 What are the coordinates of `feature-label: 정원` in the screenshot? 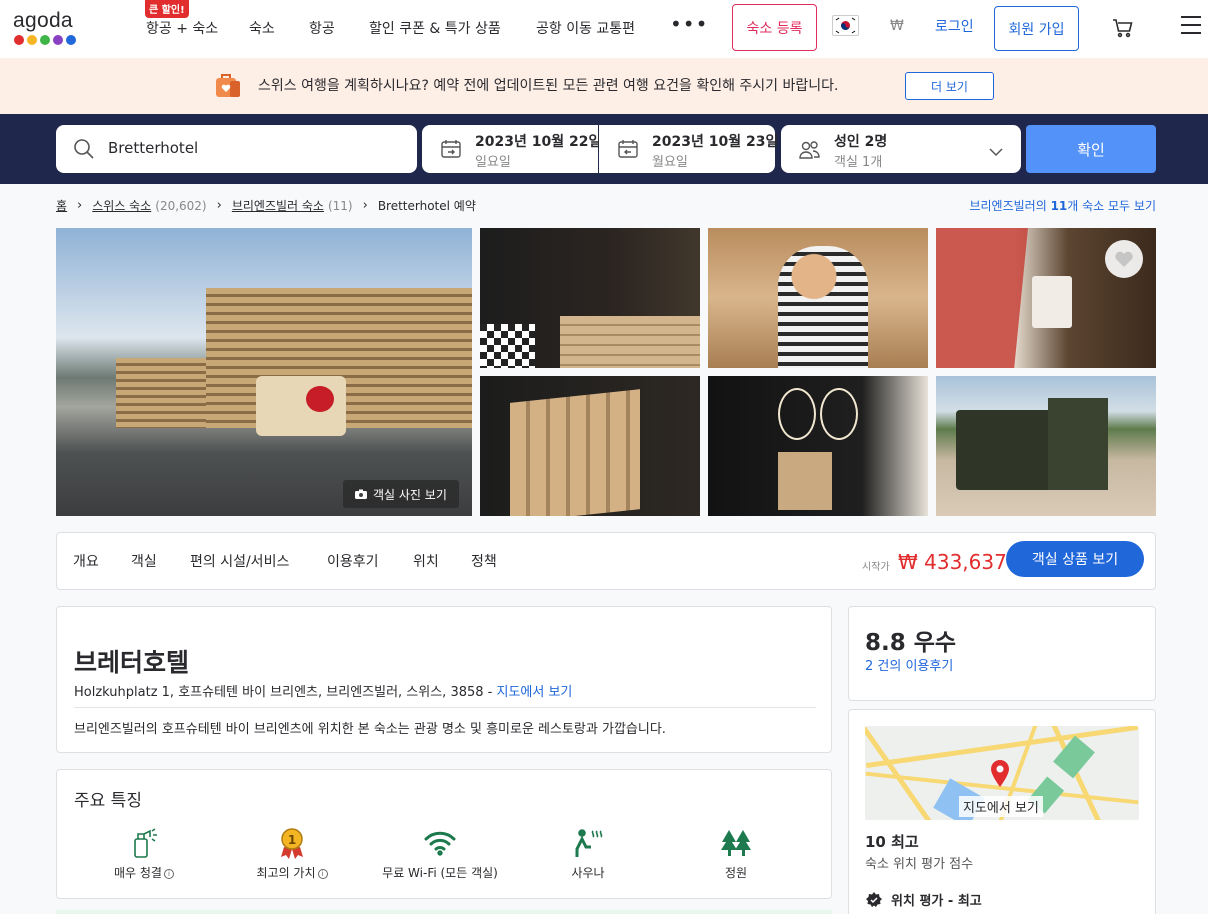 It's located at (736, 873).